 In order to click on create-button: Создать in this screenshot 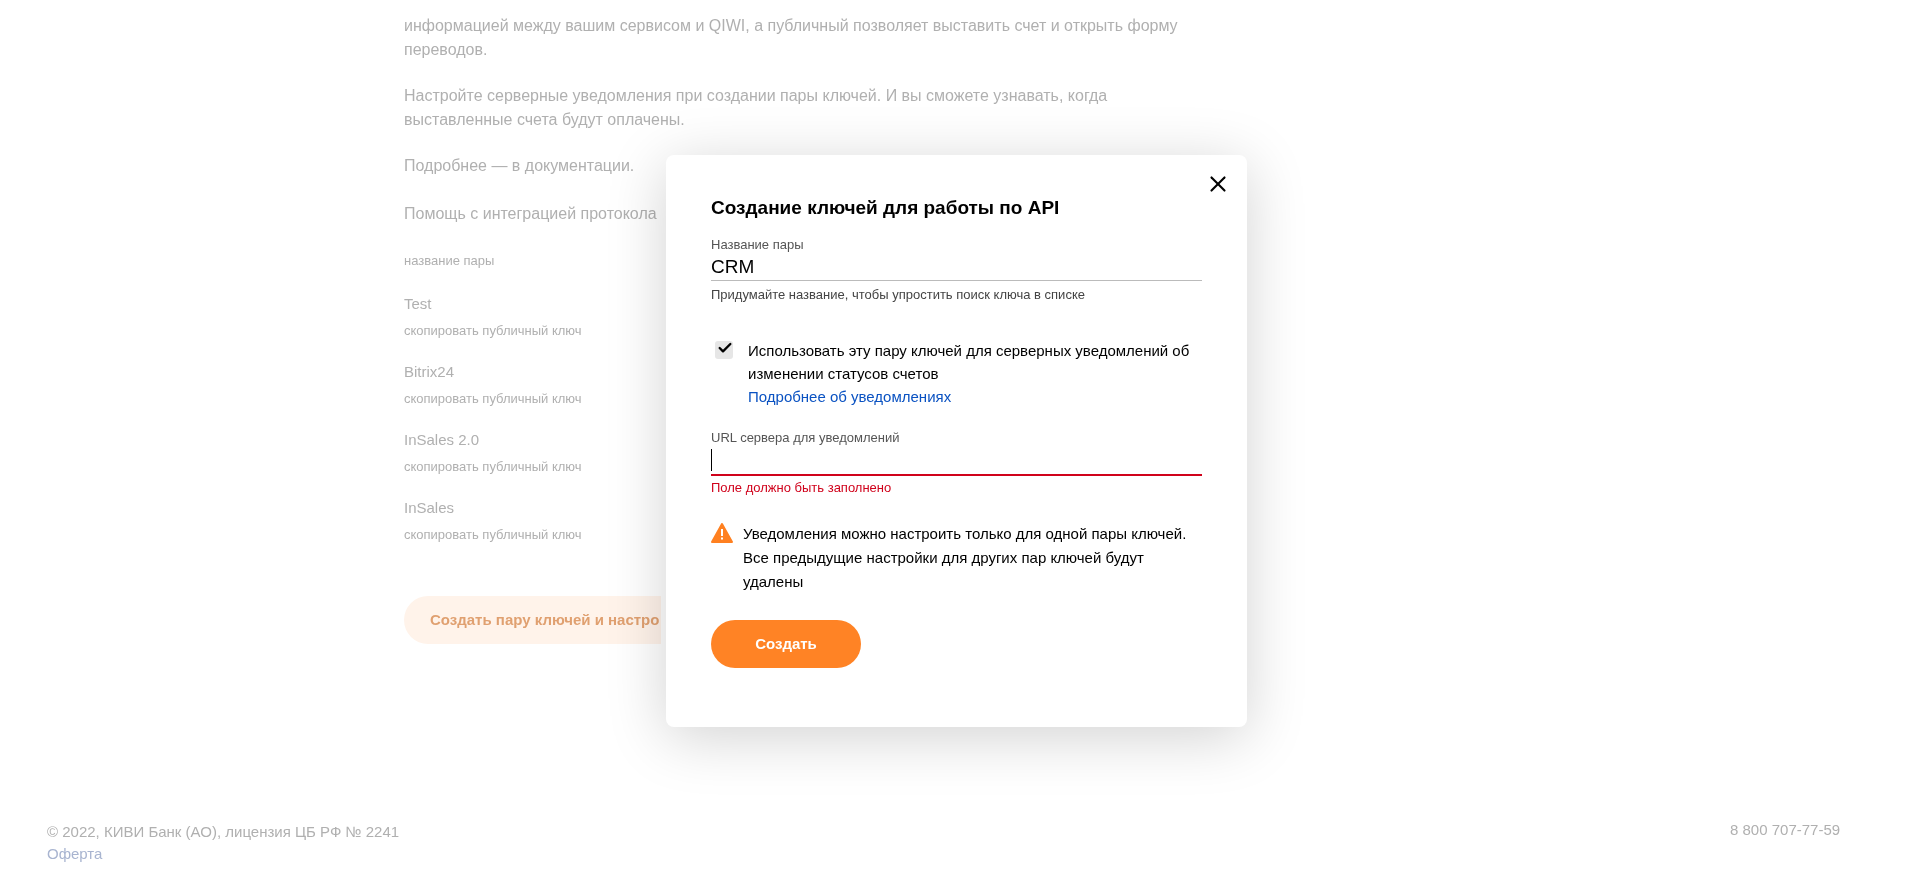, I will do `click(786, 644)`.